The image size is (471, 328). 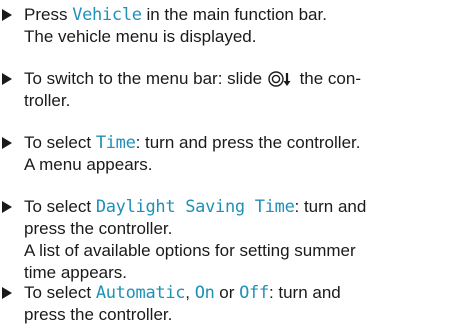 I want to click on step-text-continued: troller., so click(x=47, y=100).